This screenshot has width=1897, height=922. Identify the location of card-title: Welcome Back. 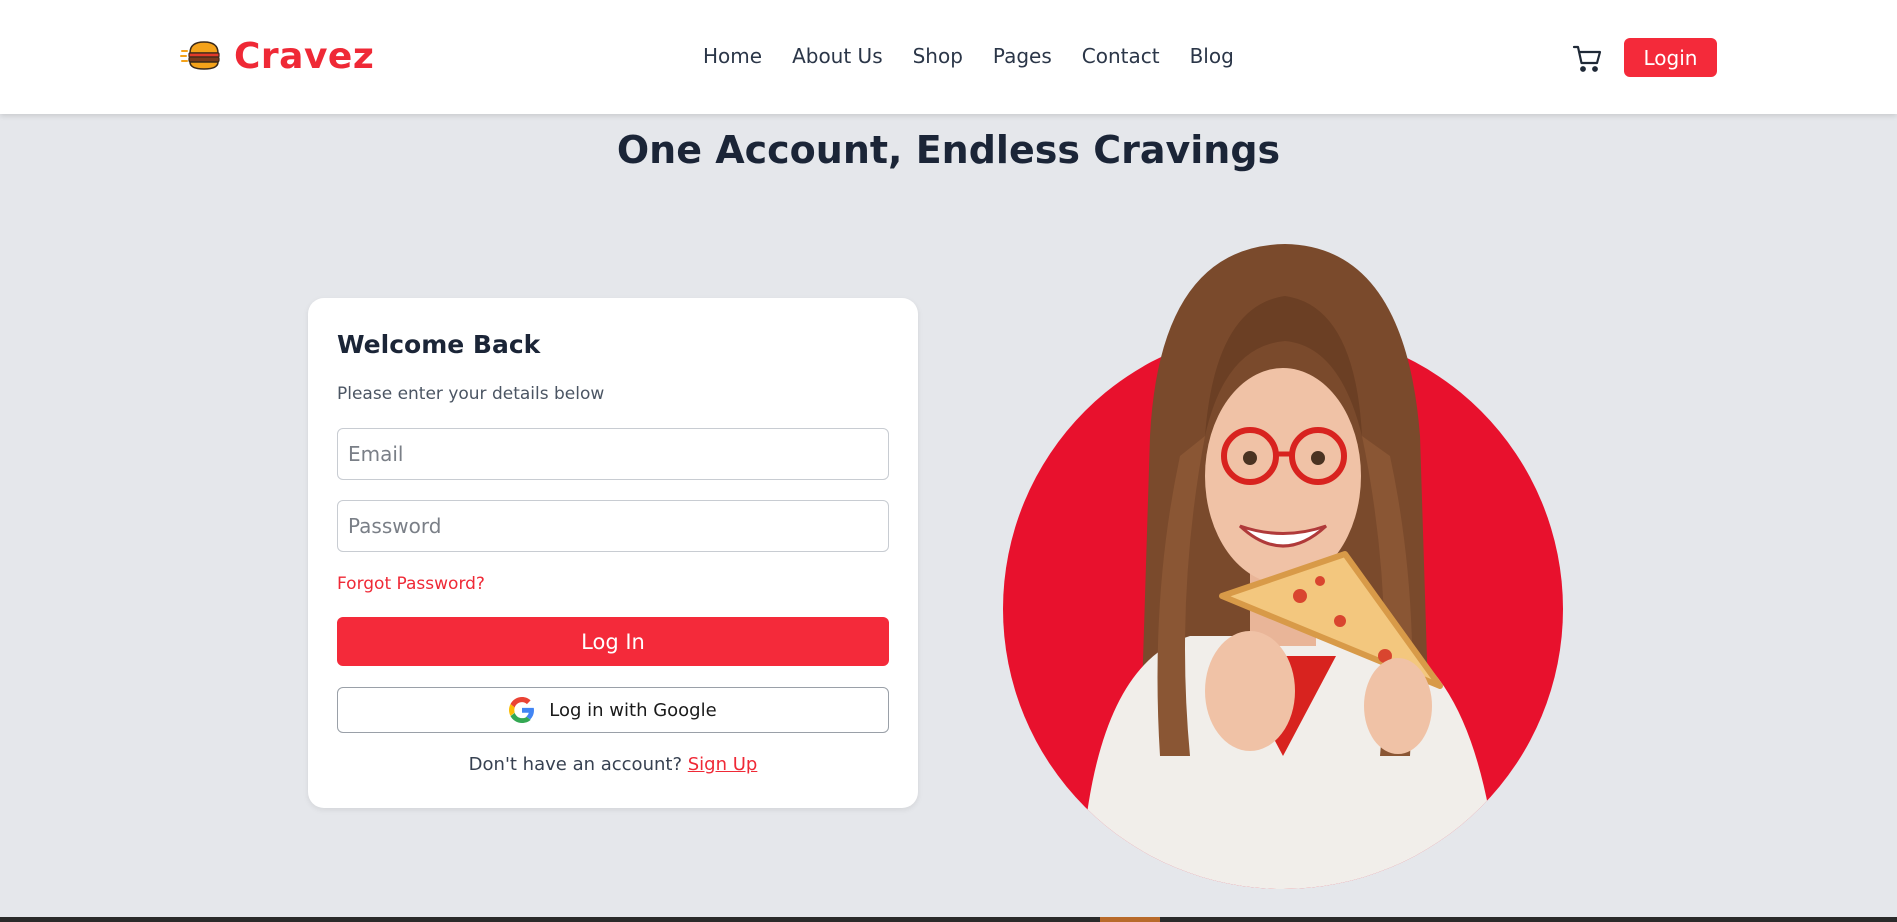
(439, 344).